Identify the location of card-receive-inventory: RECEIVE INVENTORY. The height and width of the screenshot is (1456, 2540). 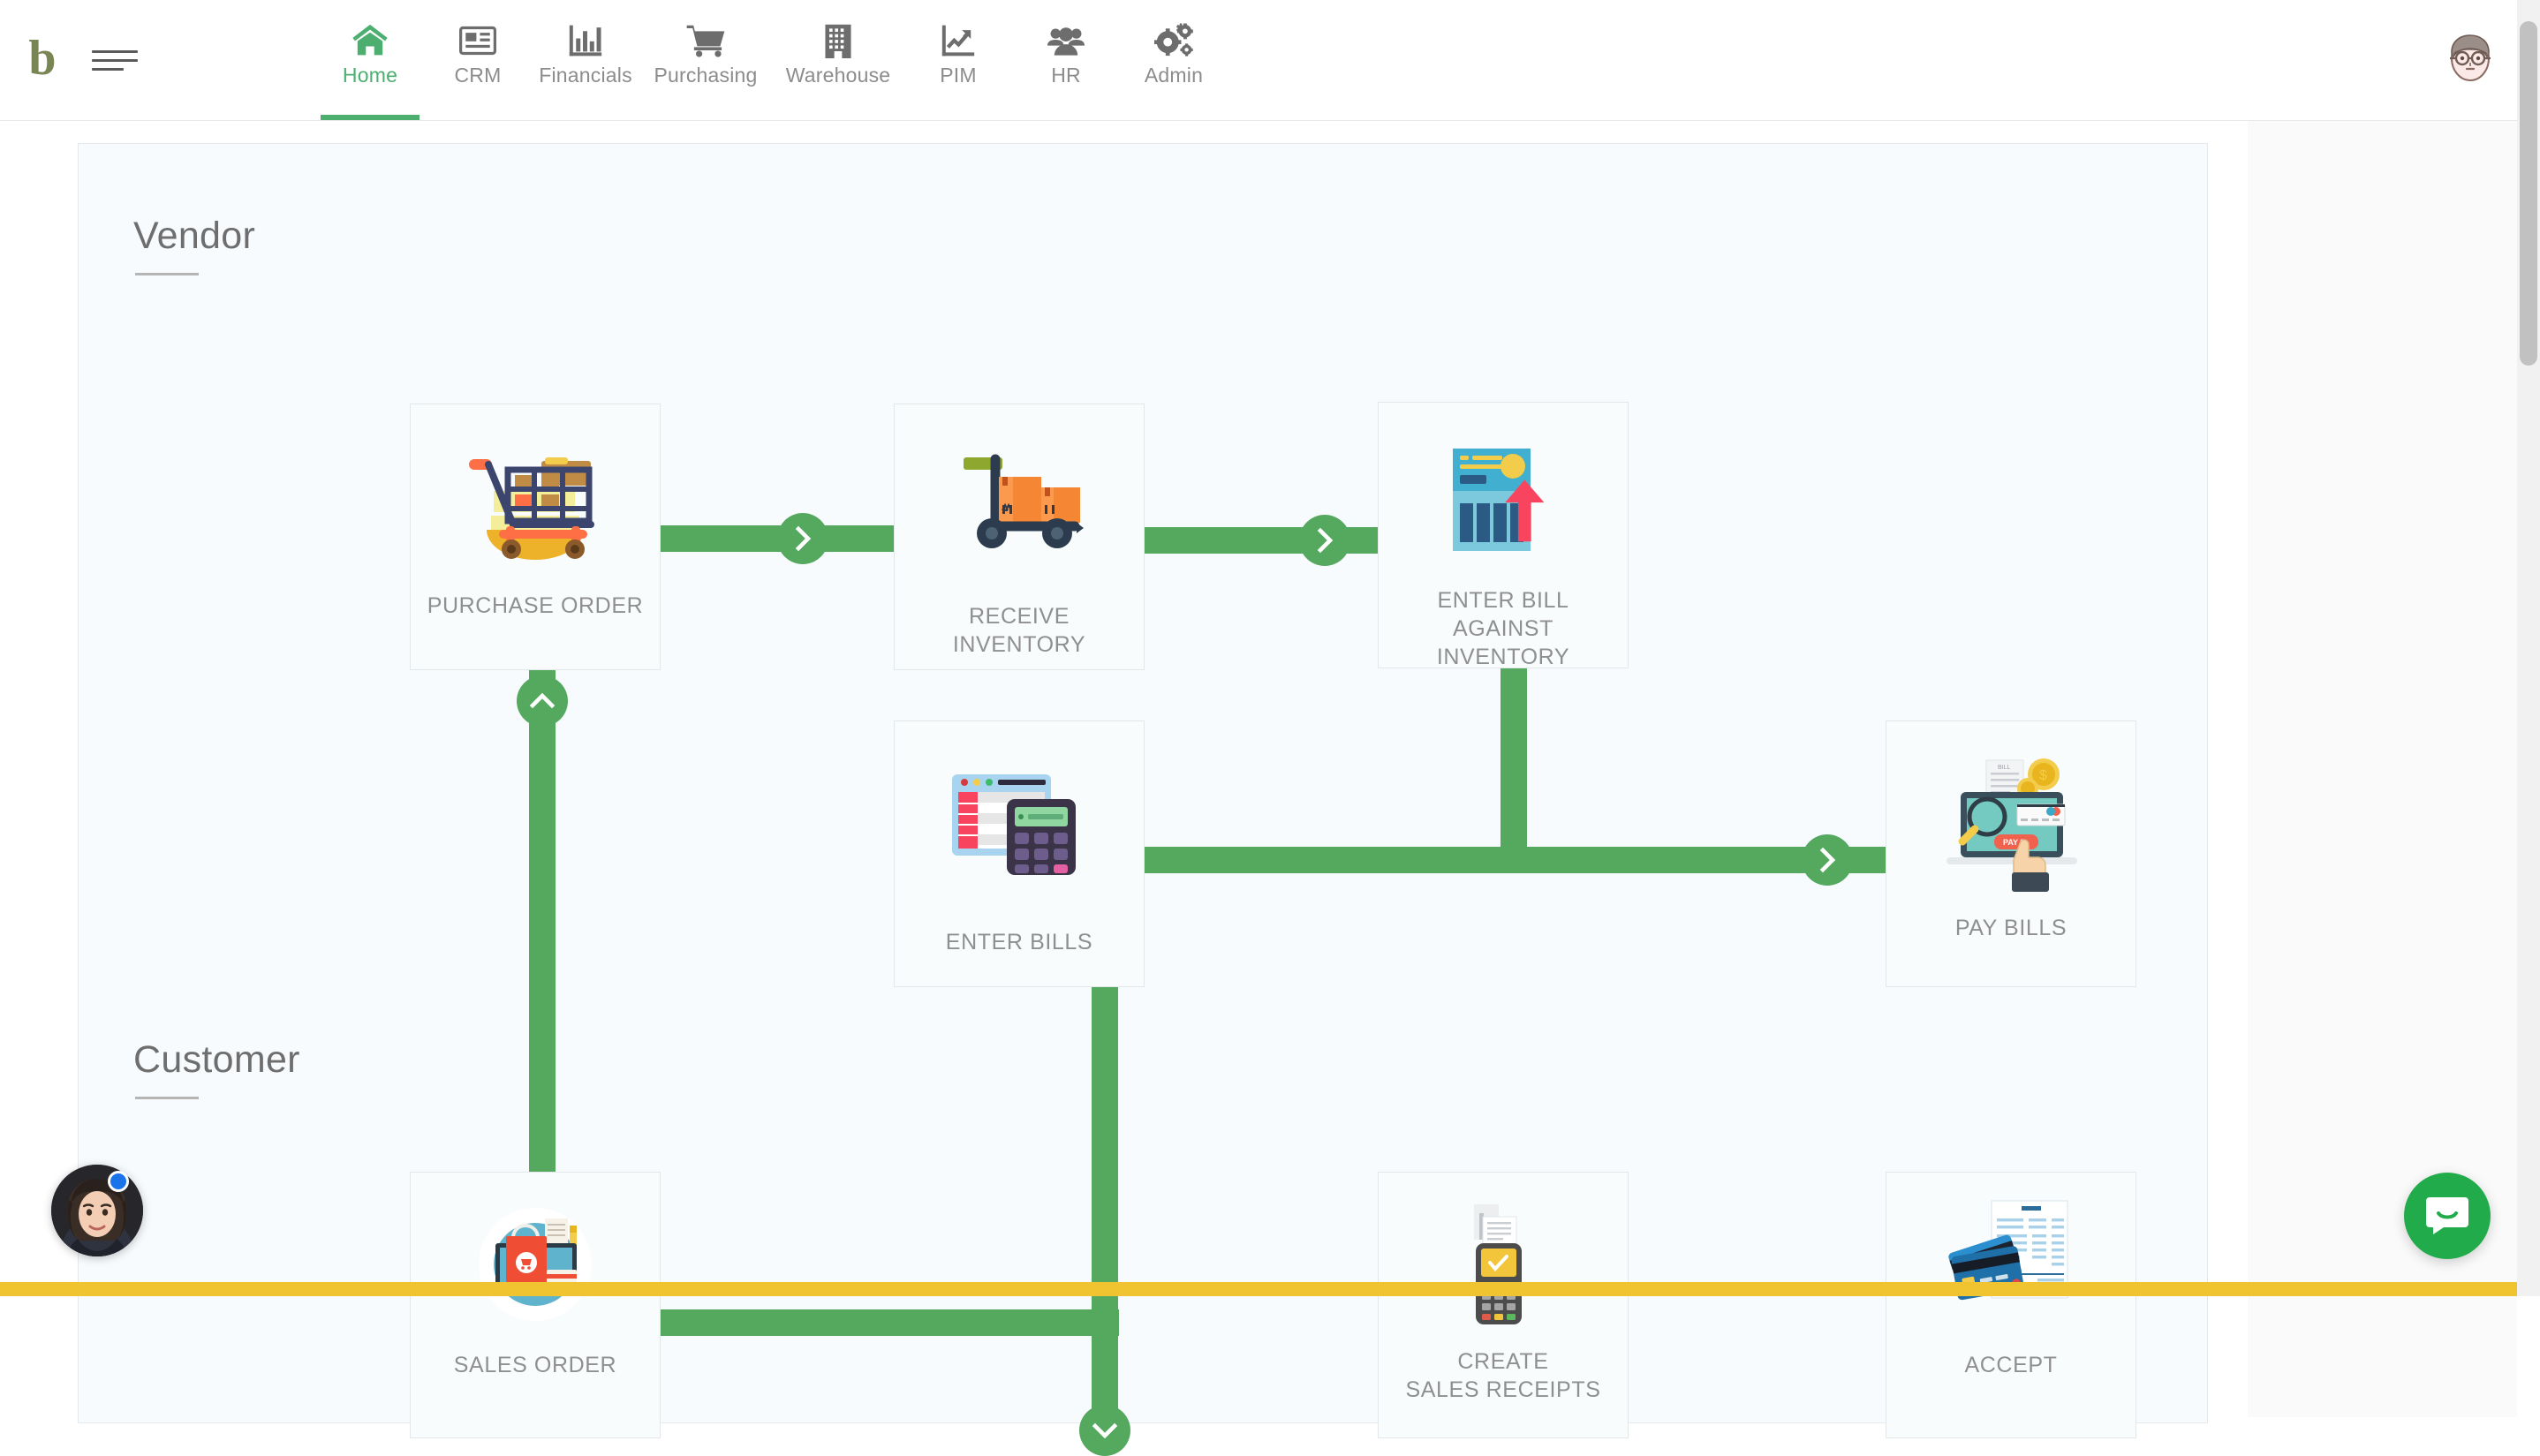
(1019, 537).